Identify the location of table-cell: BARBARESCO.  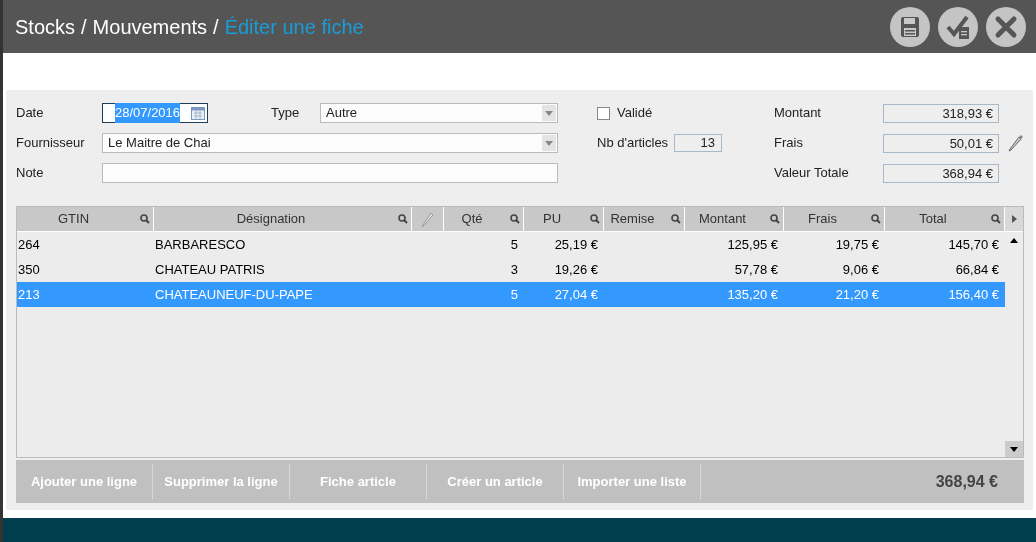
(200, 244).